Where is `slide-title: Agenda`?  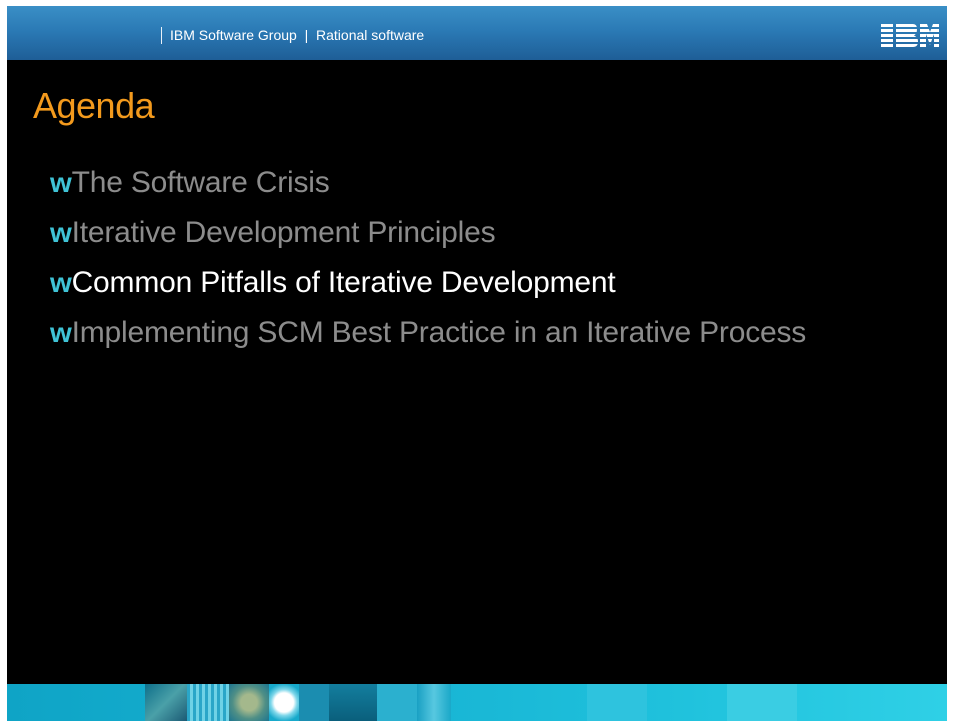
slide-title: Agenda is located at coordinates (94, 105).